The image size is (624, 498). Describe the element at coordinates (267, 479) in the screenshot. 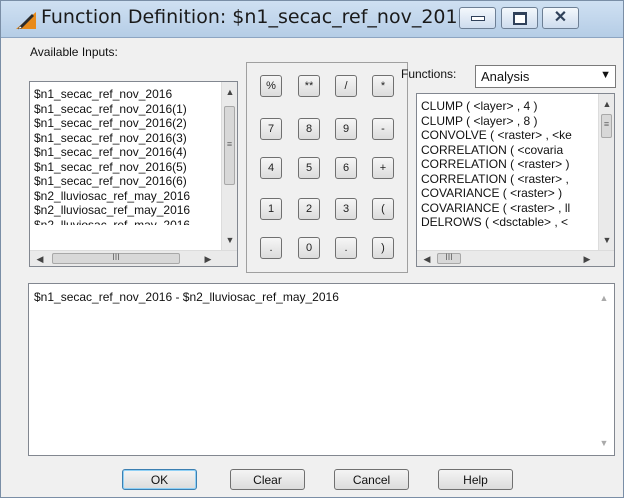

I see `clear-button: Clear` at that location.